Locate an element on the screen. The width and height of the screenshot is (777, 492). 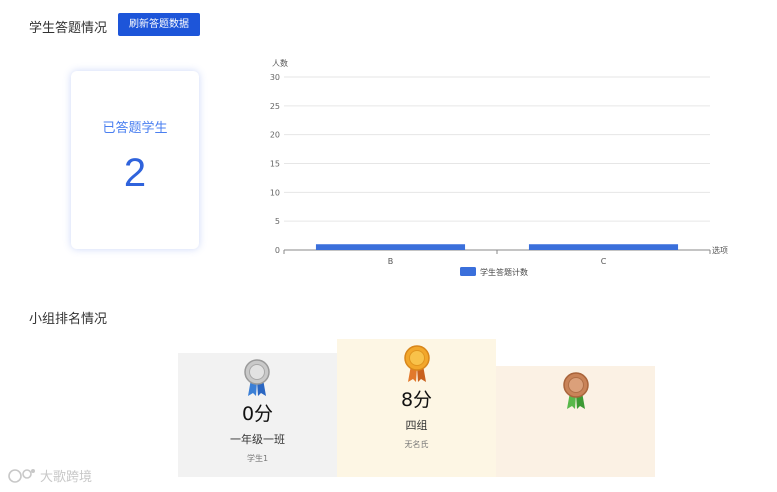
y-tick-label: 25 is located at coordinates (275, 106).